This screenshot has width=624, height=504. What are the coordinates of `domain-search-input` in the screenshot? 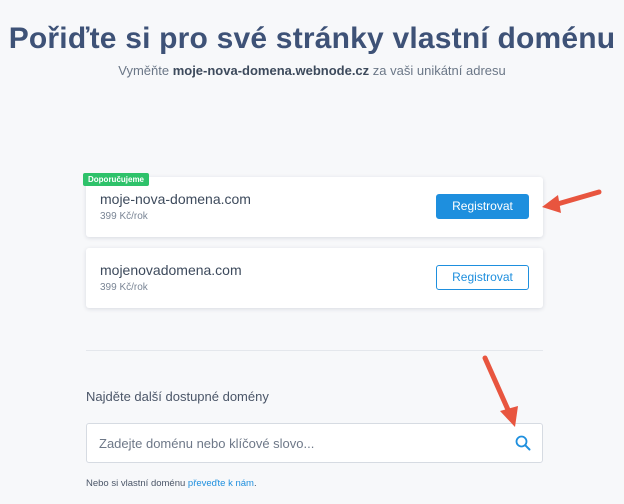 It's located at (299, 443).